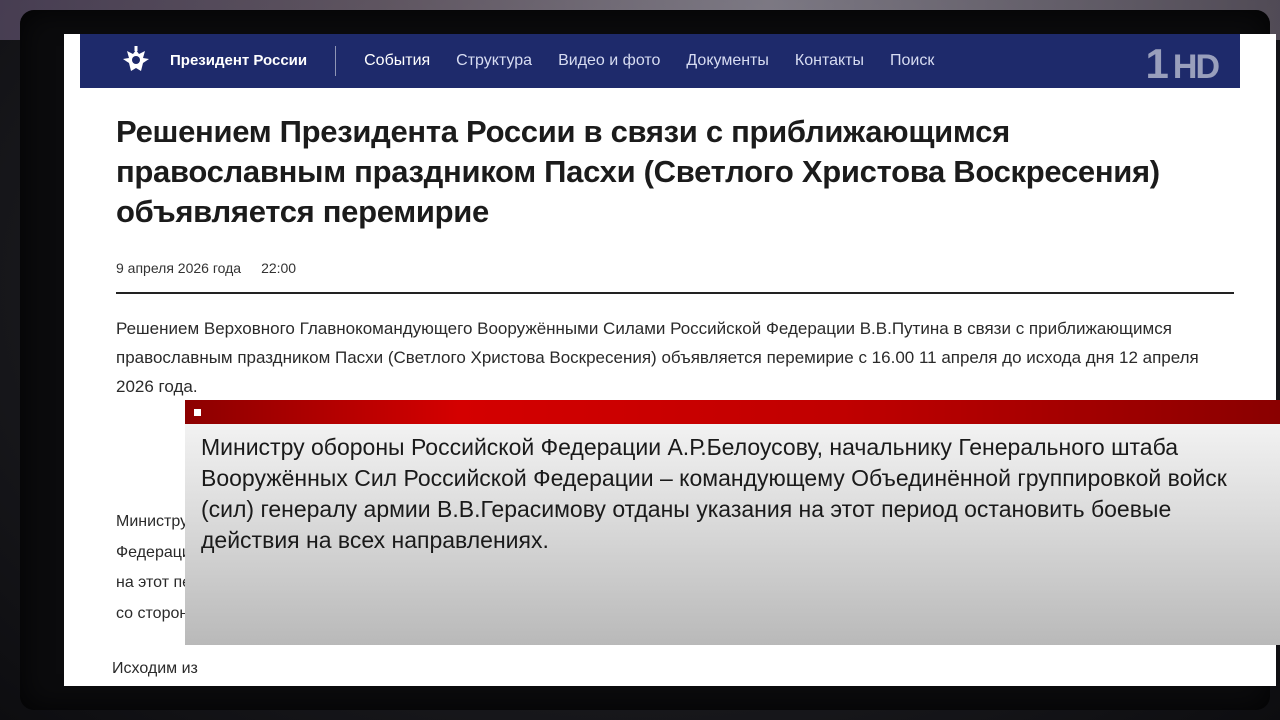  I want to click on nav-item-contacts: Контакты, so click(829, 61).